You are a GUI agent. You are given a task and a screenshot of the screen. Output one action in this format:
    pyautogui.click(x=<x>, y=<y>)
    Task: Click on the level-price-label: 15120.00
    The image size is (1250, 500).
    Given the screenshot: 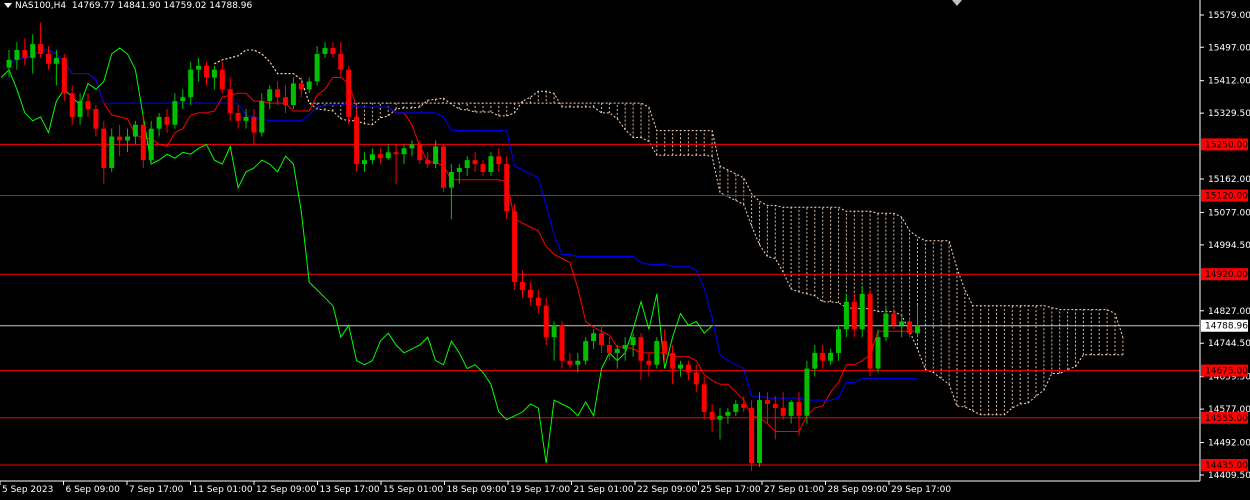 What is the action you would take?
    pyautogui.click(x=1226, y=197)
    